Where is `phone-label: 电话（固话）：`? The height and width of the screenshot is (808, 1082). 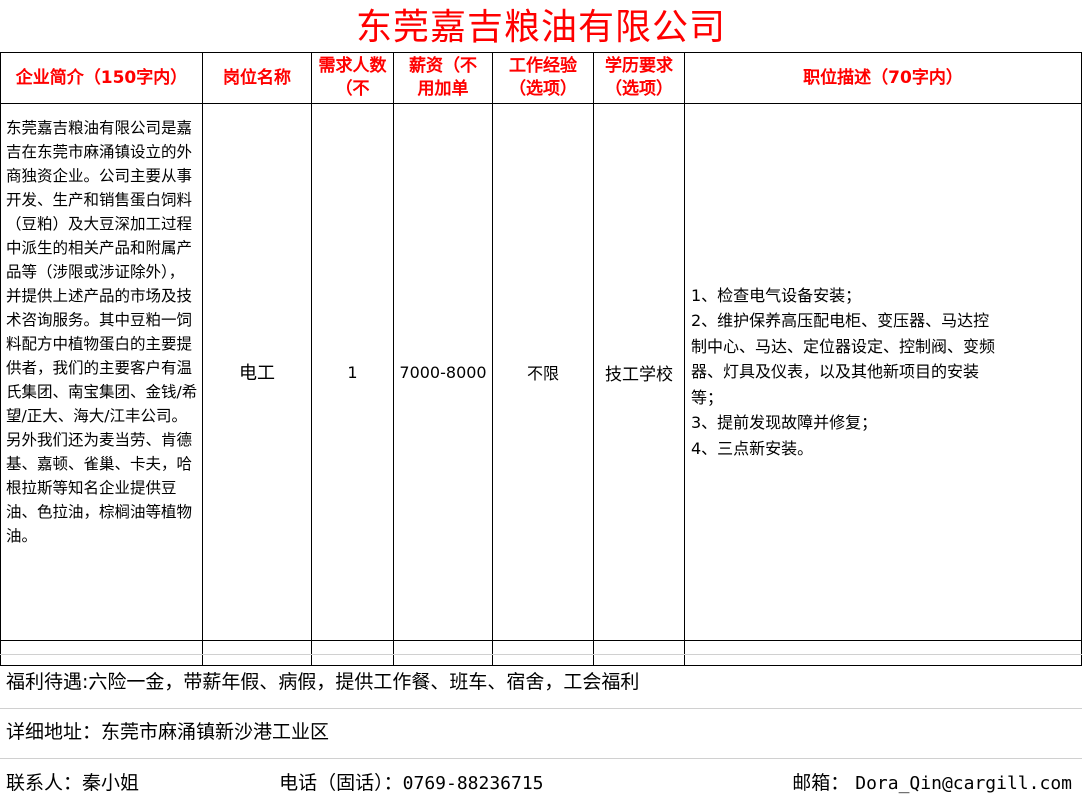 phone-label: 电话（固话）： is located at coordinates (341, 783).